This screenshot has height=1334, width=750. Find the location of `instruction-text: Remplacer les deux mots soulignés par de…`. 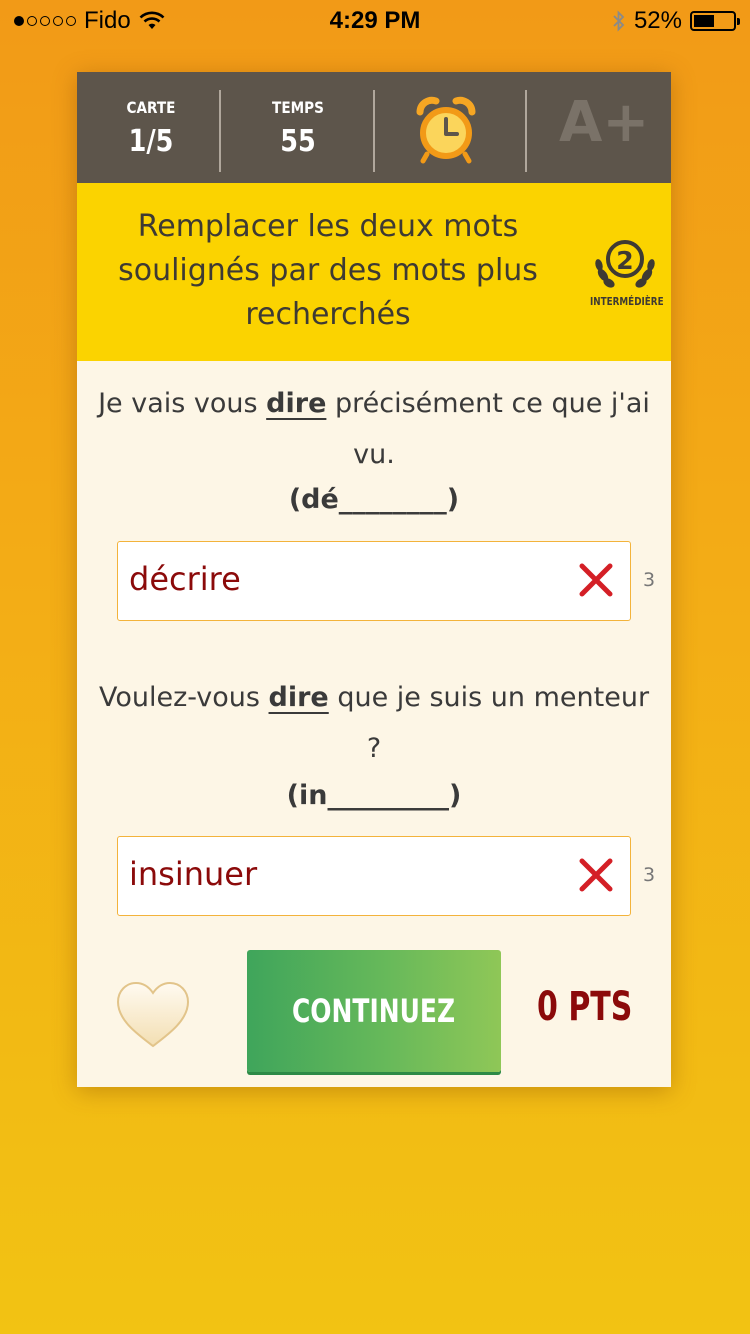

instruction-text: Remplacer les deux mots soulignés par de… is located at coordinates (328, 270).